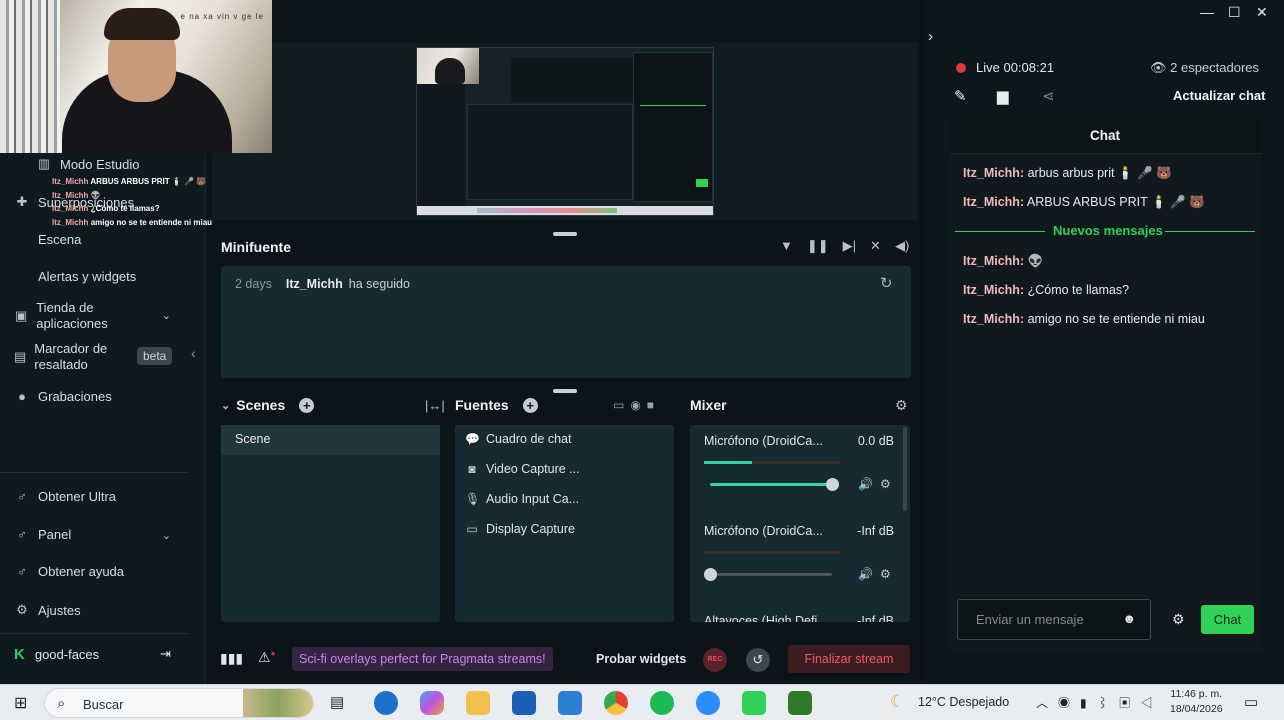  Describe the element at coordinates (530, 405) in the screenshot. I see `add-source-icon: +` at that location.